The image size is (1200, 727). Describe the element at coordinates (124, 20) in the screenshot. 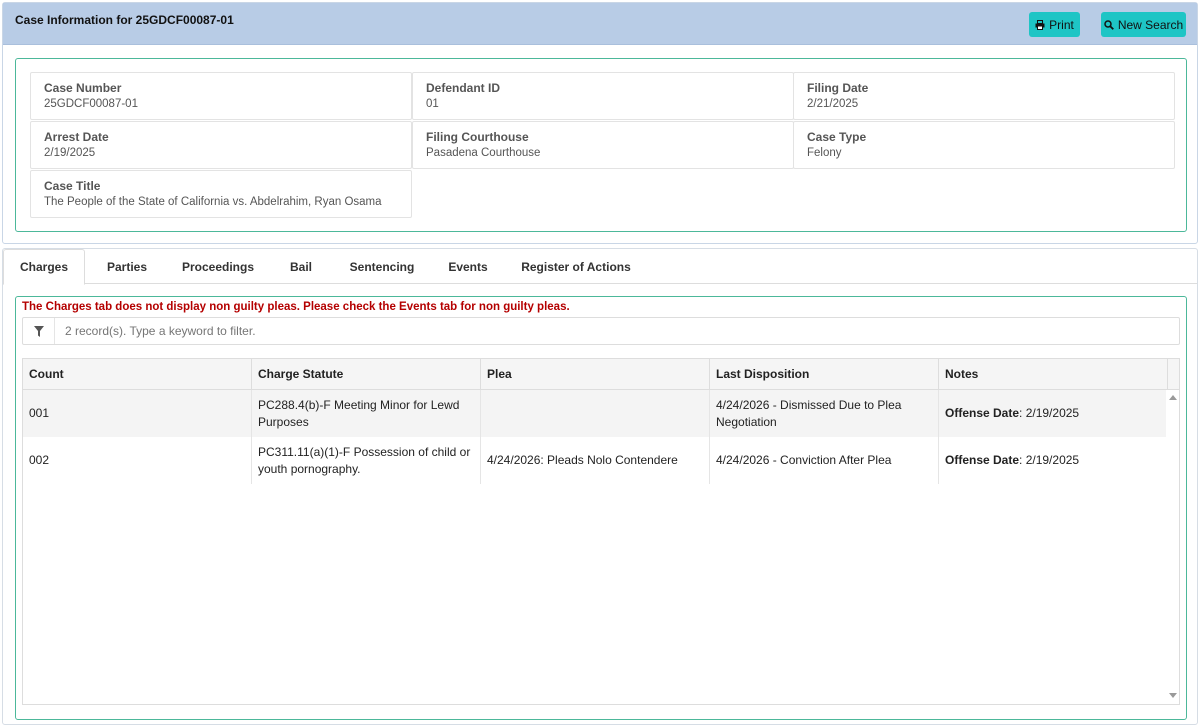

I see `page-title: Case Information for 25GDCF00087-01` at that location.